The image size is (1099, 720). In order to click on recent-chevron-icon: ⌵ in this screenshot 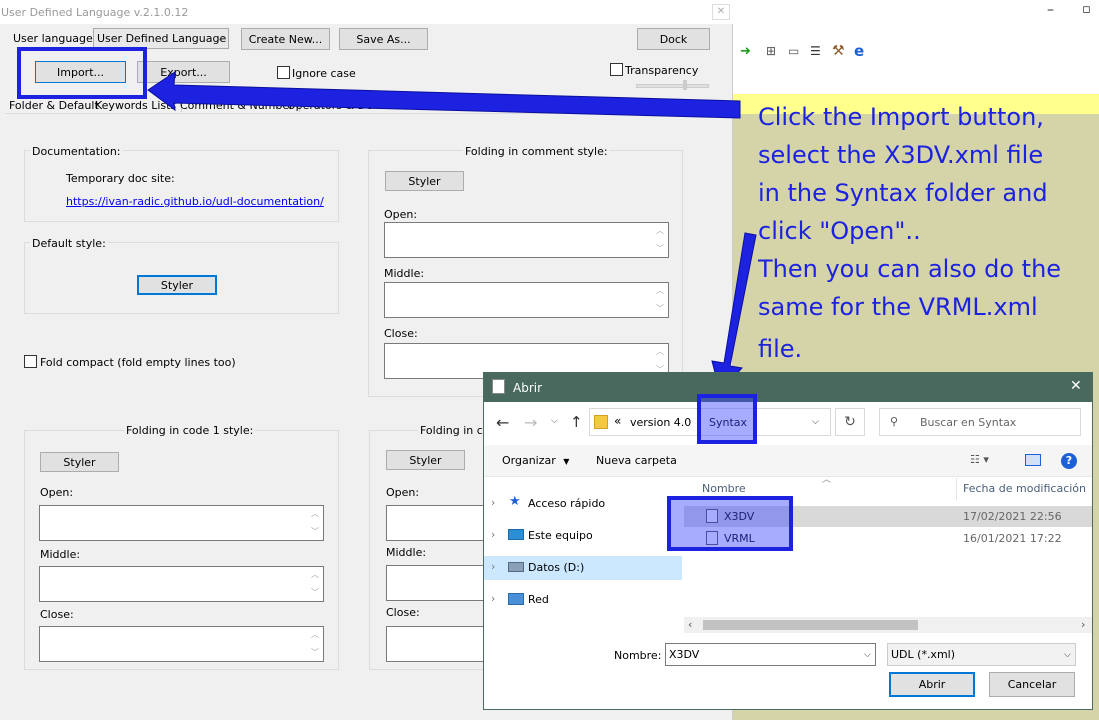, I will do `click(554, 421)`.